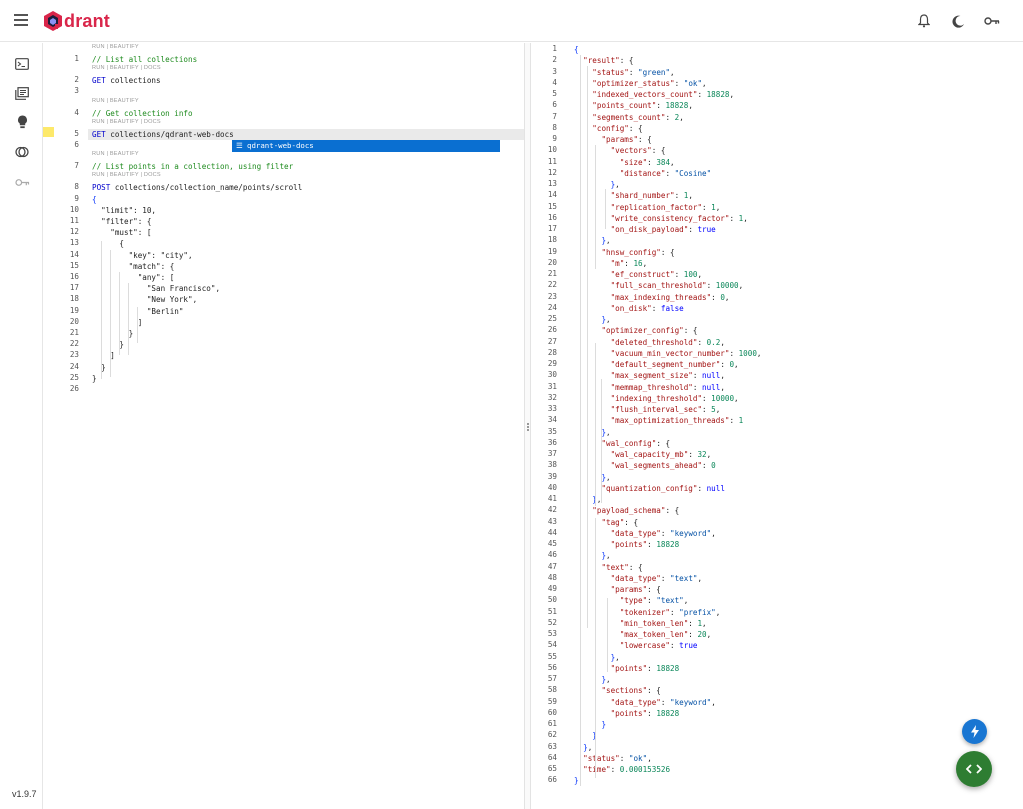 The image size is (1023, 809). What do you see at coordinates (74, 288) in the screenshot?
I see `line-number: 17` at bounding box center [74, 288].